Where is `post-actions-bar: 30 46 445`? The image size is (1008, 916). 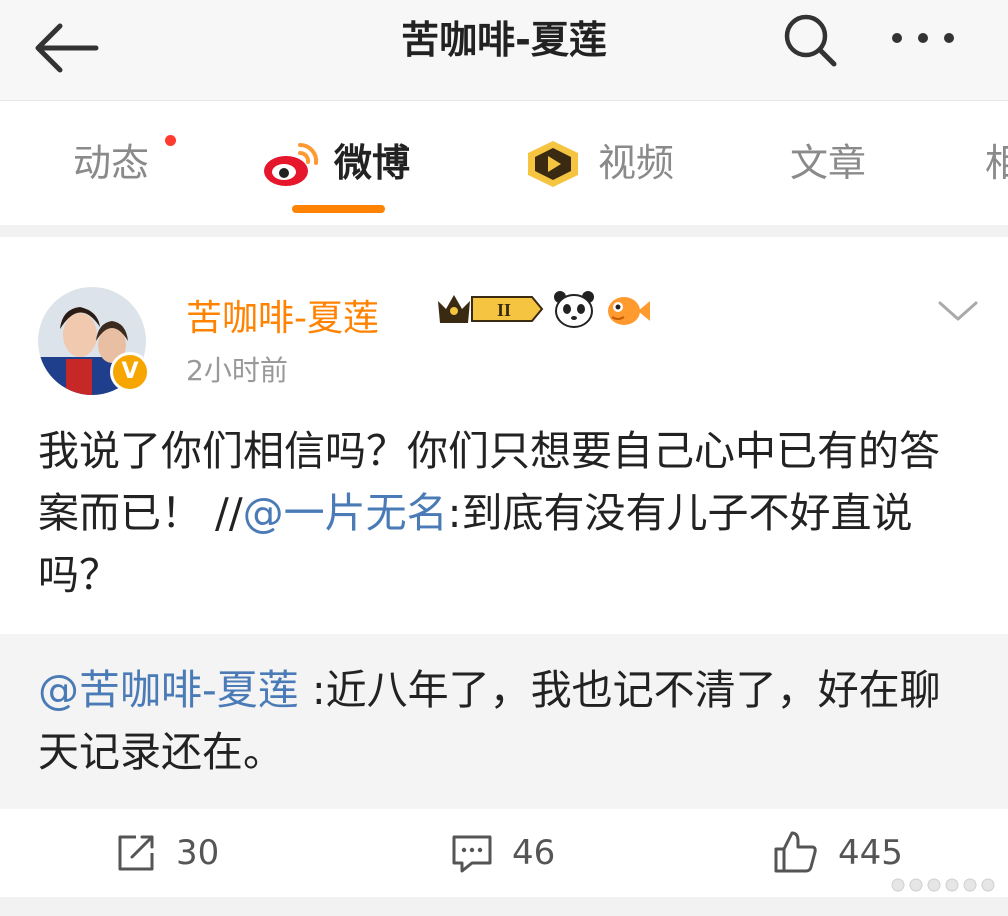
post-actions-bar: 30 46 445 is located at coordinates (504, 853).